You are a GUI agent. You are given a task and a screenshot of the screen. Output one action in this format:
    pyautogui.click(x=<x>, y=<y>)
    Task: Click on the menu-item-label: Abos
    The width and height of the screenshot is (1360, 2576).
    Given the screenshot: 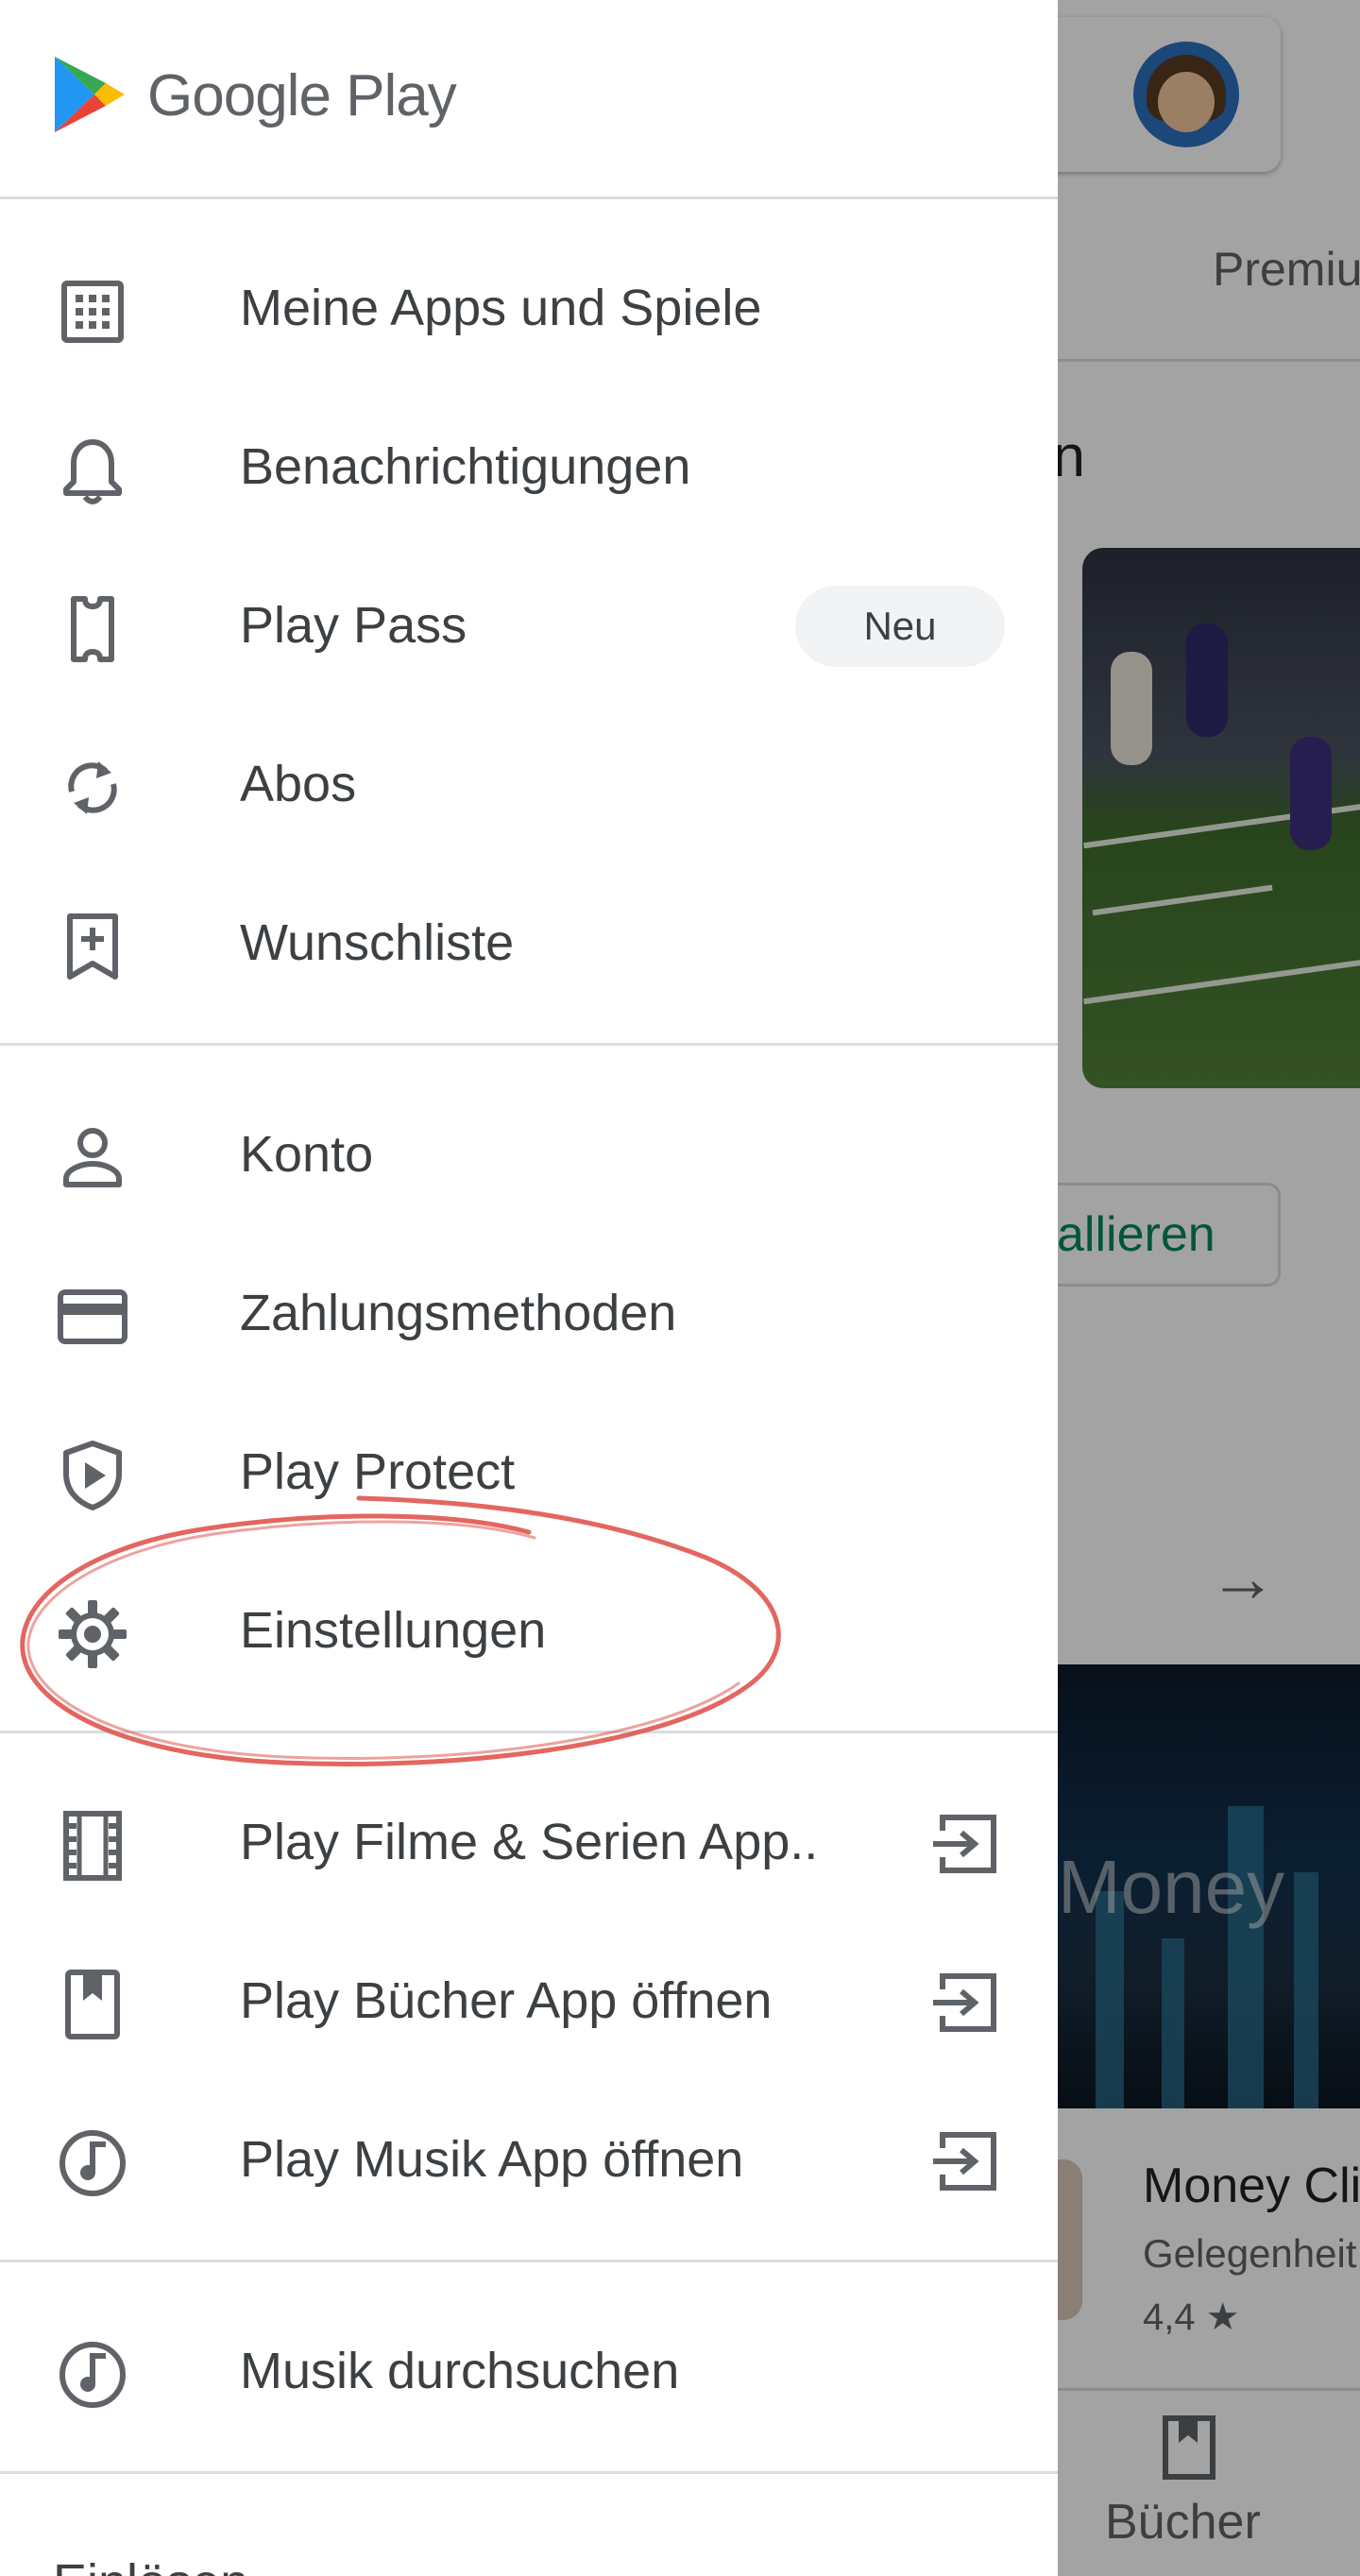 What is the action you would take?
    pyautogui.click(x=298, y=784)
    